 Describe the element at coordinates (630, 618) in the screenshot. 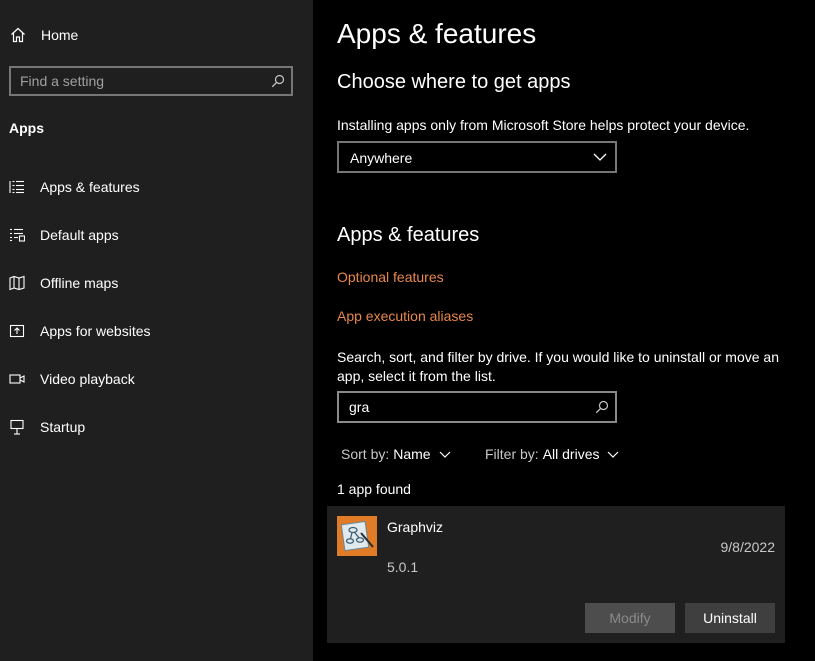

I see `modify-button: Modify` at that location.